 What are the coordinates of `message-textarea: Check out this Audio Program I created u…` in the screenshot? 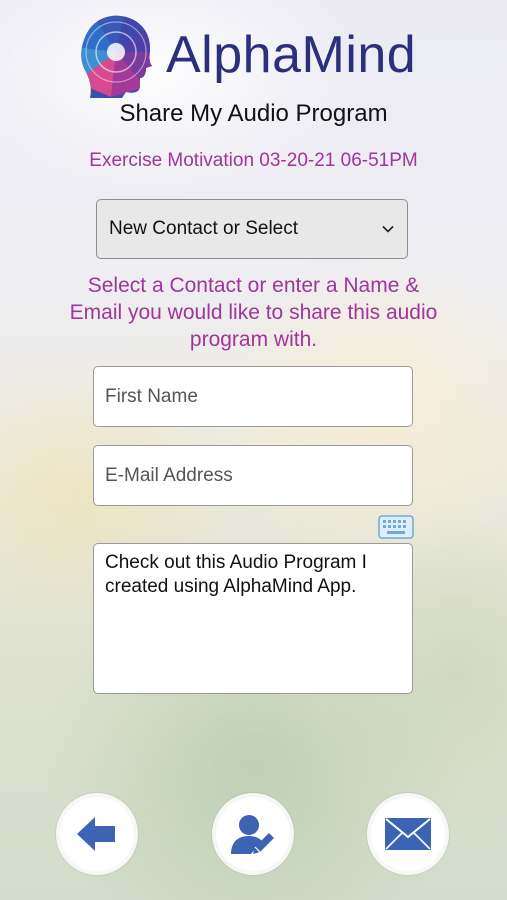 It's located at (253, 618).